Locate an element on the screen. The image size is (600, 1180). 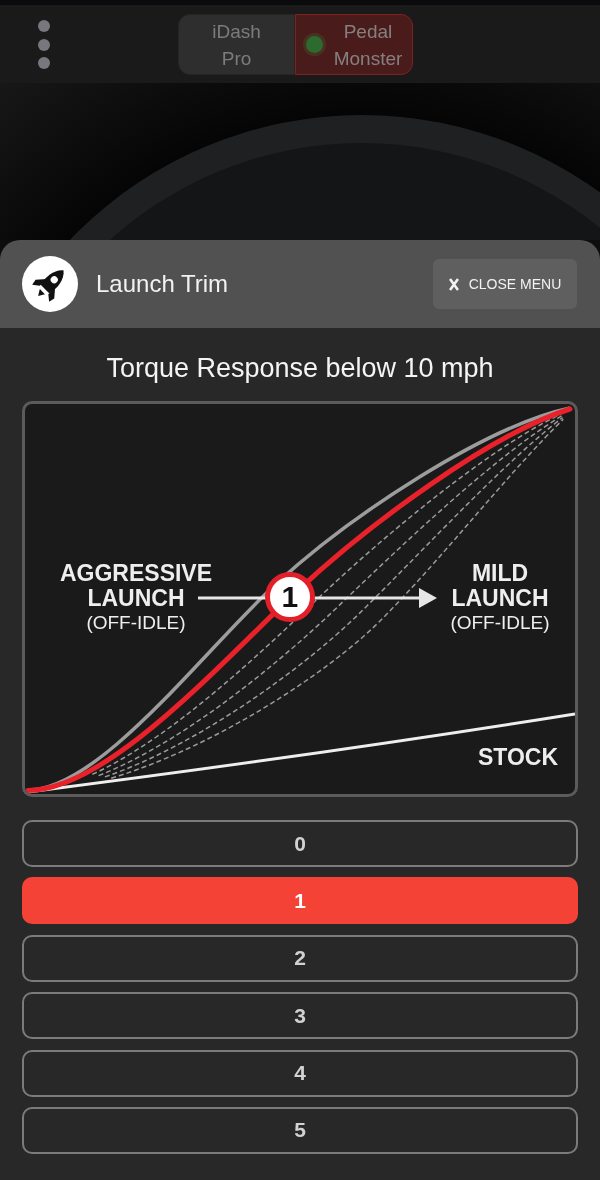
chart-title: Torque Response below 10 mph is located at coordinates (300, 368).